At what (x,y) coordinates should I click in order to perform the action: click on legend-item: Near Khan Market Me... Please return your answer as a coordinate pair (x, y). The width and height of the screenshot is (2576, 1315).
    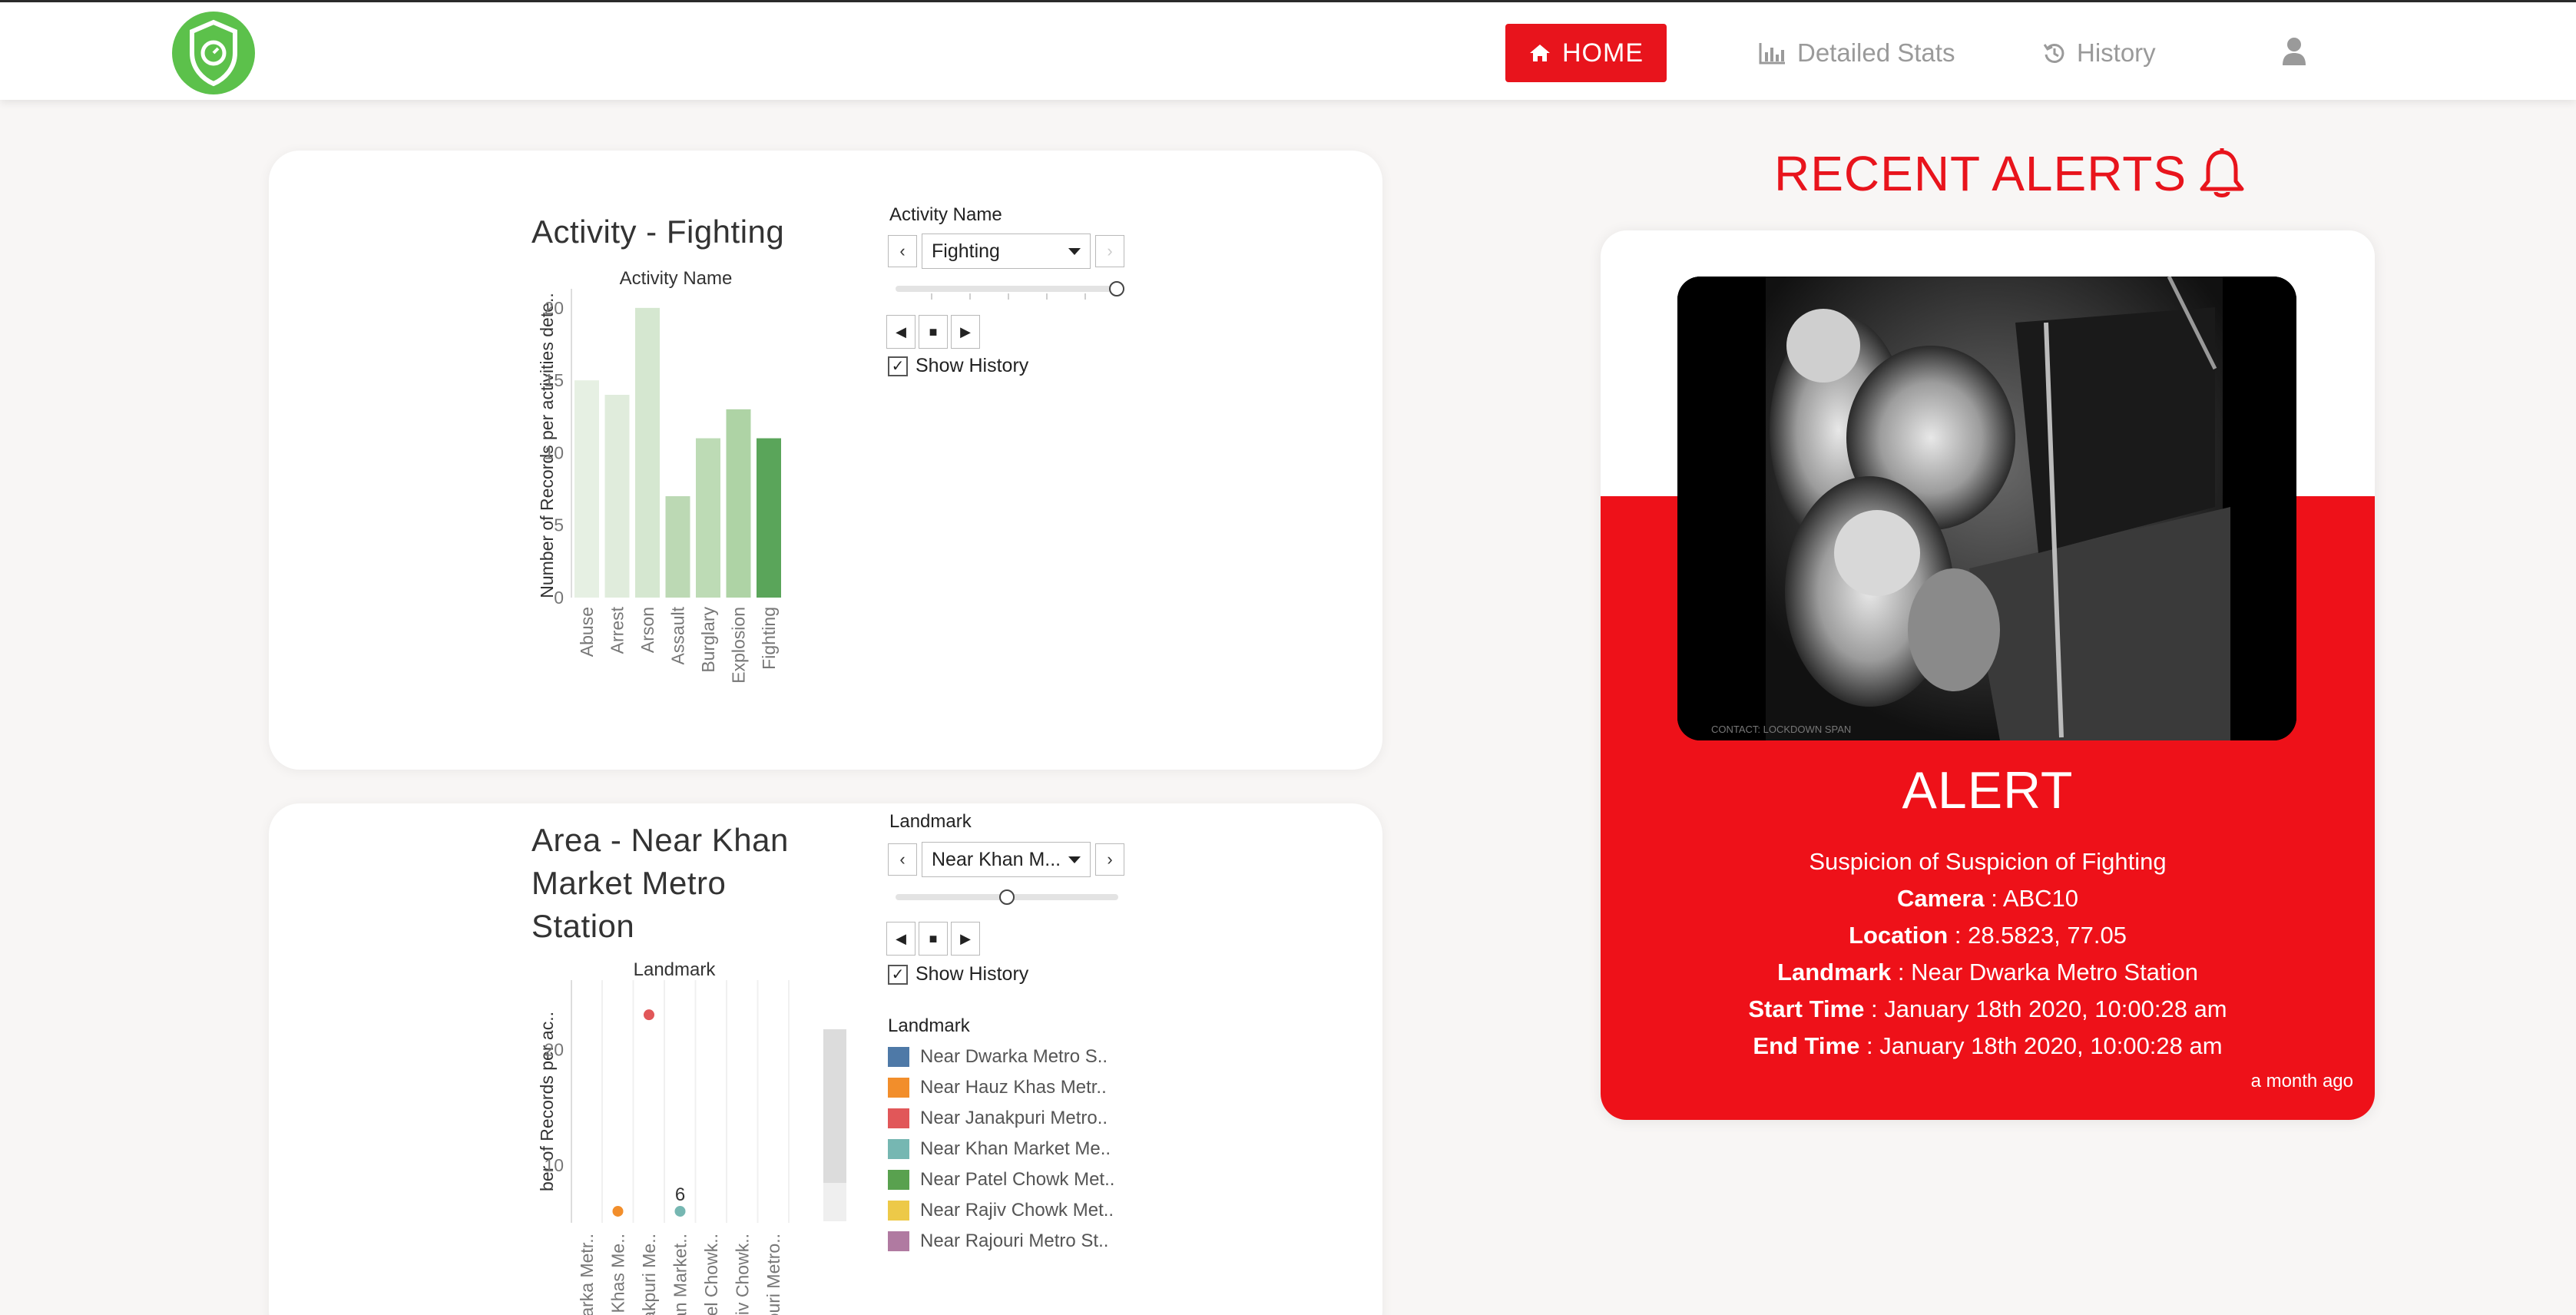
    Looking at the image, I should click on (999, 1149).